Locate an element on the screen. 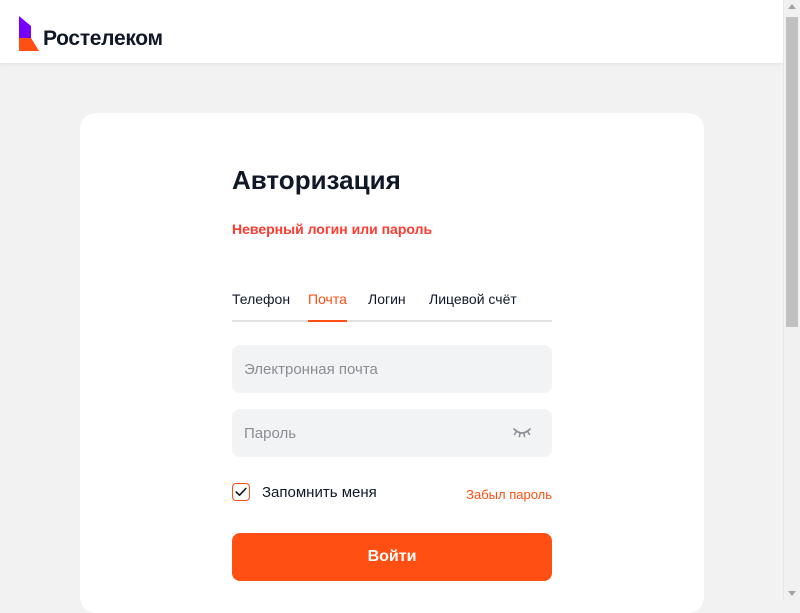  forgot-password-link: Забыл пароль is located at coordinates (509, 494).